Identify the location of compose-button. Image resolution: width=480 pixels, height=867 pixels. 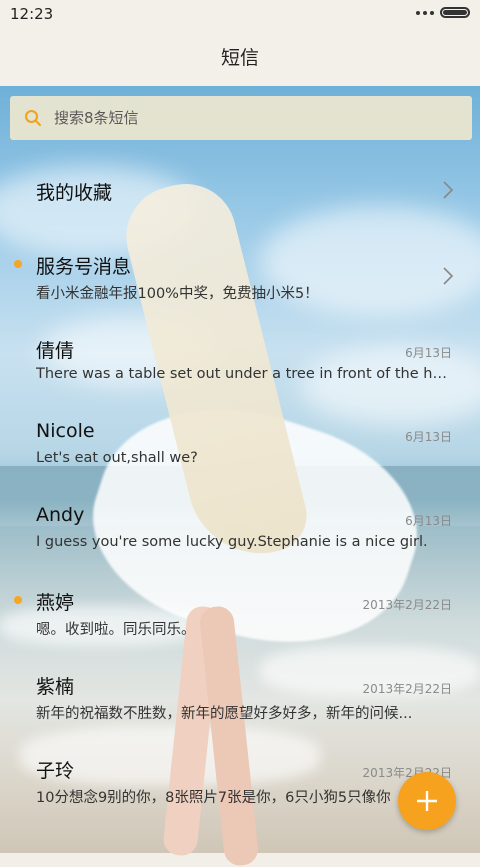
(427, 801).